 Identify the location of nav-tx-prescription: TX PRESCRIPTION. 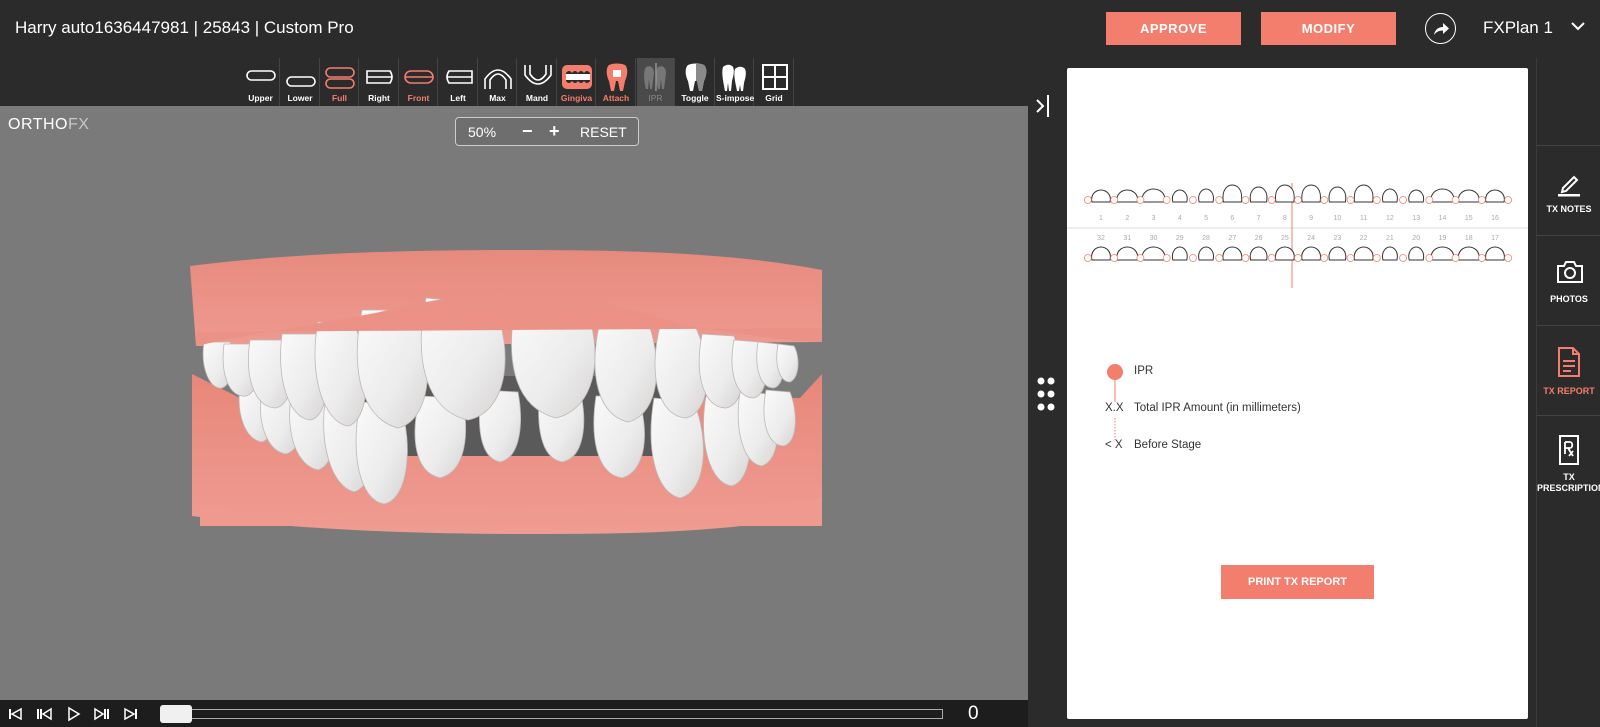
(1568, 465).